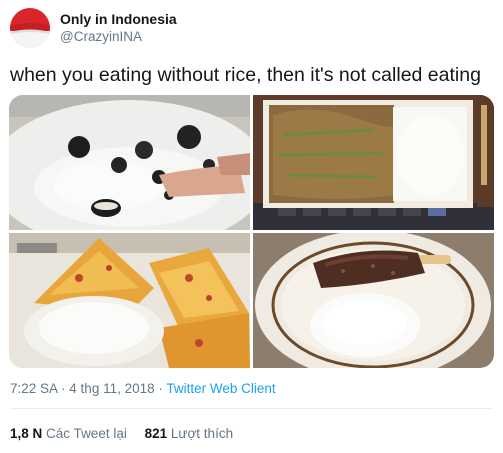  I want to click on avatar, so click(30, 28).